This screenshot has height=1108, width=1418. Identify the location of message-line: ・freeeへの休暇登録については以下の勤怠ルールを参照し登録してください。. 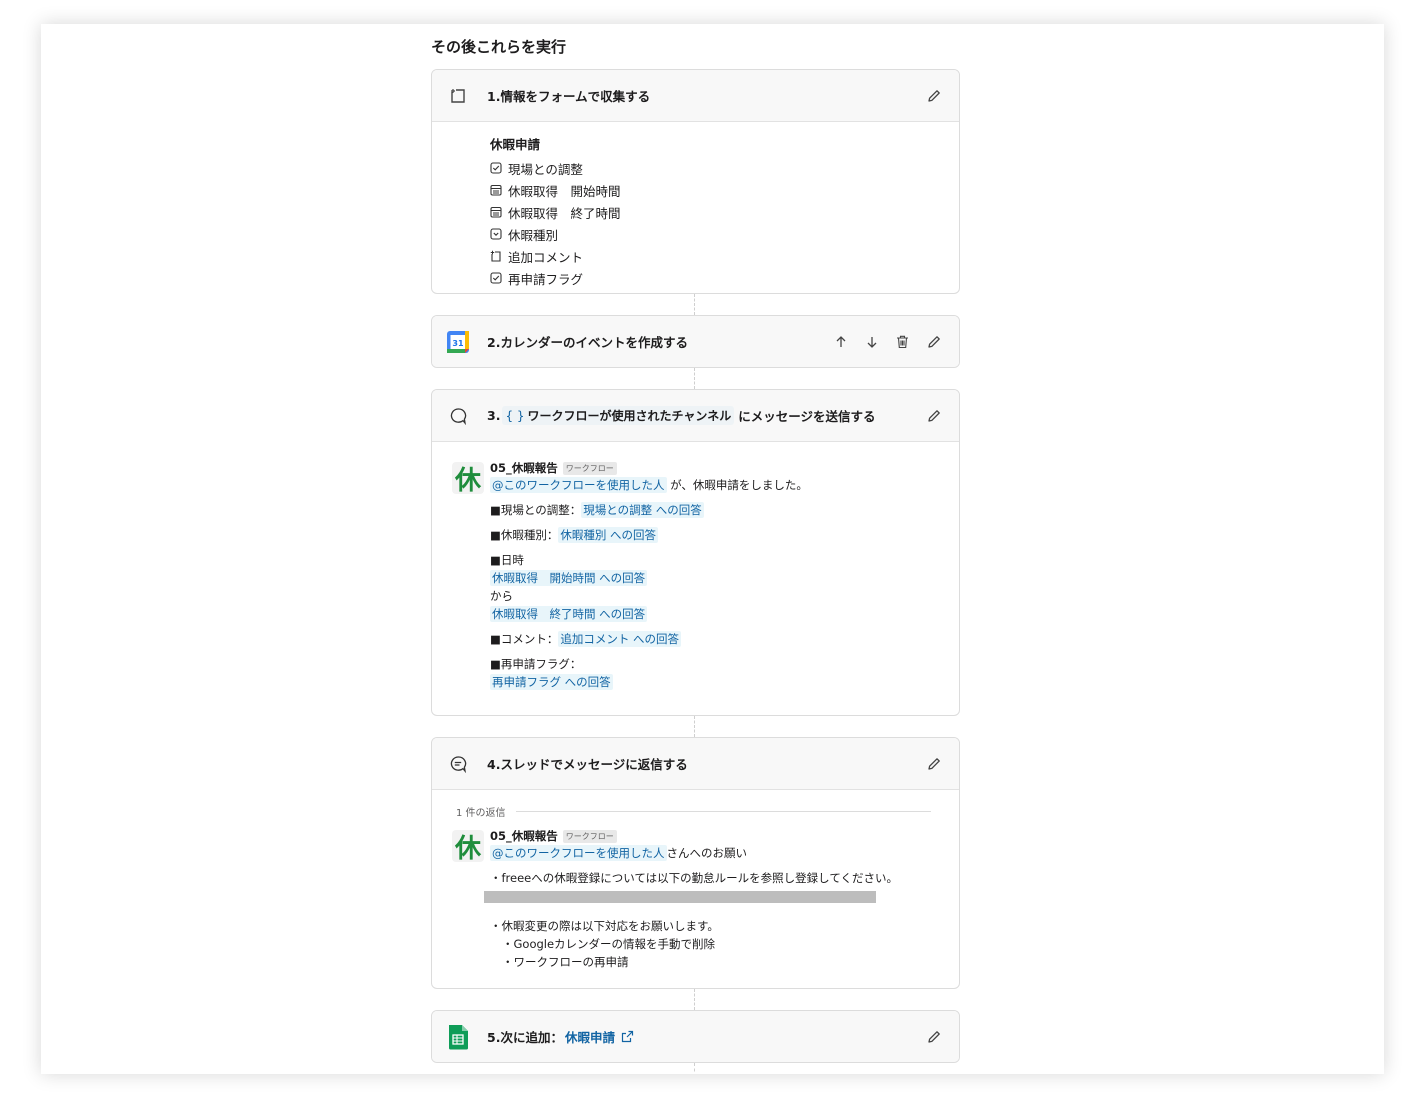
(694, 878).